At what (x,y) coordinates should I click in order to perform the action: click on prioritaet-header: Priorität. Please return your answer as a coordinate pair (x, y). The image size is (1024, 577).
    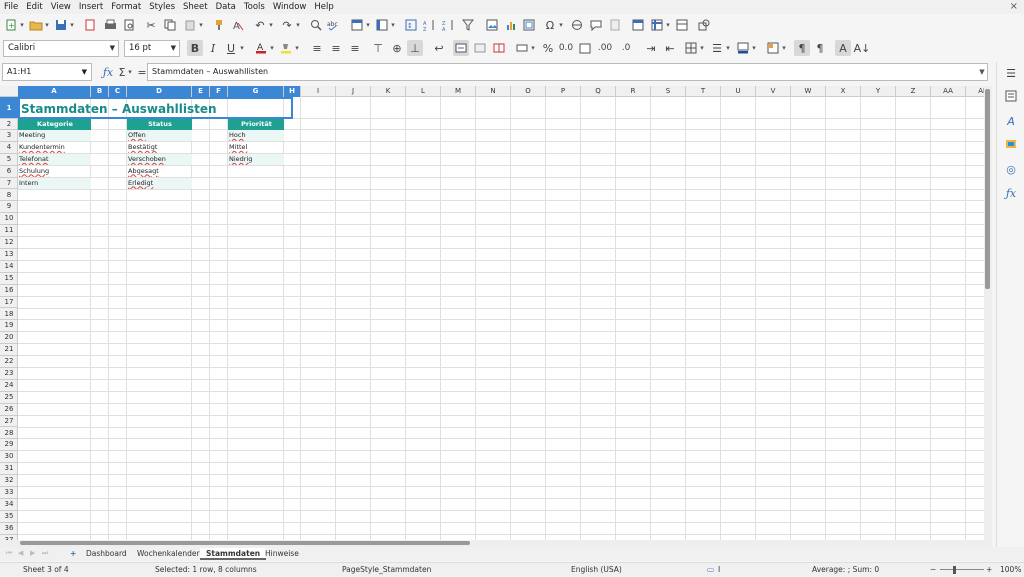
    Looking at the image, I should click on (256, 124).